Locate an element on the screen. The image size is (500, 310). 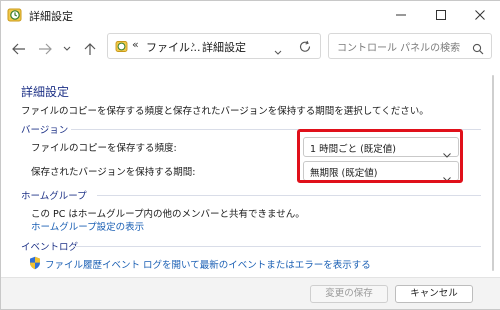
address-bar: « ファイル... › 詳細設定 is located at coordinates (214, 46).